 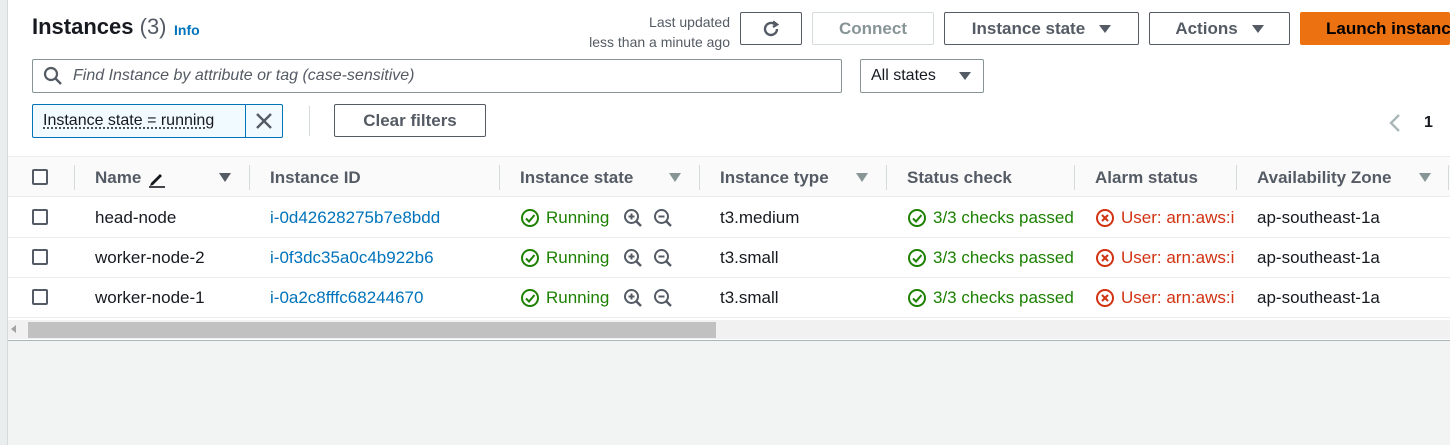 I want to click on instance-state-label: Instance state, so click(x=1028, y=28).